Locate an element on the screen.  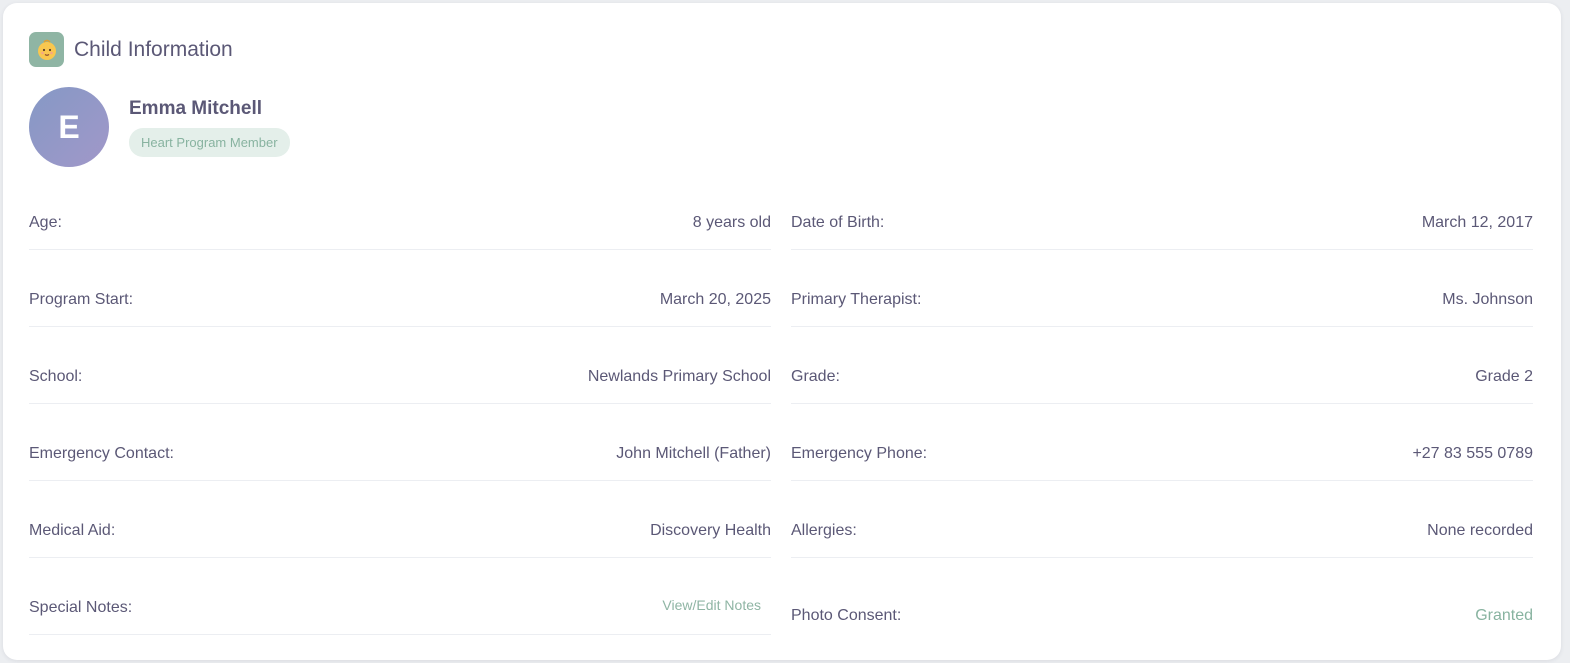
info-row-emergency-phone: Emergency Phone: +27 83 555 0789 is located at coordinates (1162, 465).